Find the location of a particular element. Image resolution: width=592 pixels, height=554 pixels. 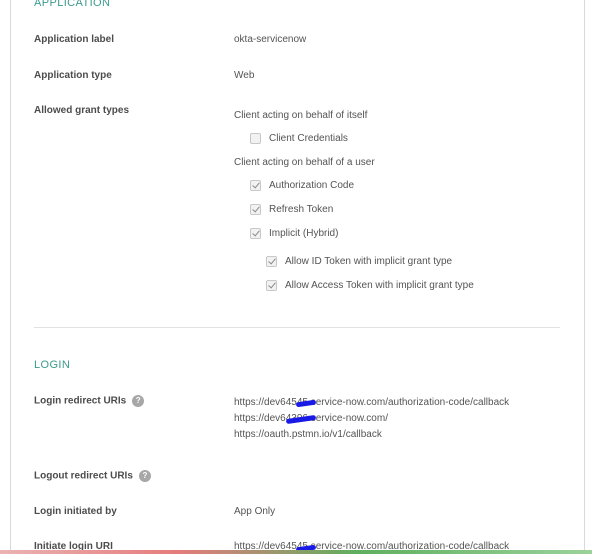

client-credentials-option: Client Credentials is located at coordinates (299, 138).